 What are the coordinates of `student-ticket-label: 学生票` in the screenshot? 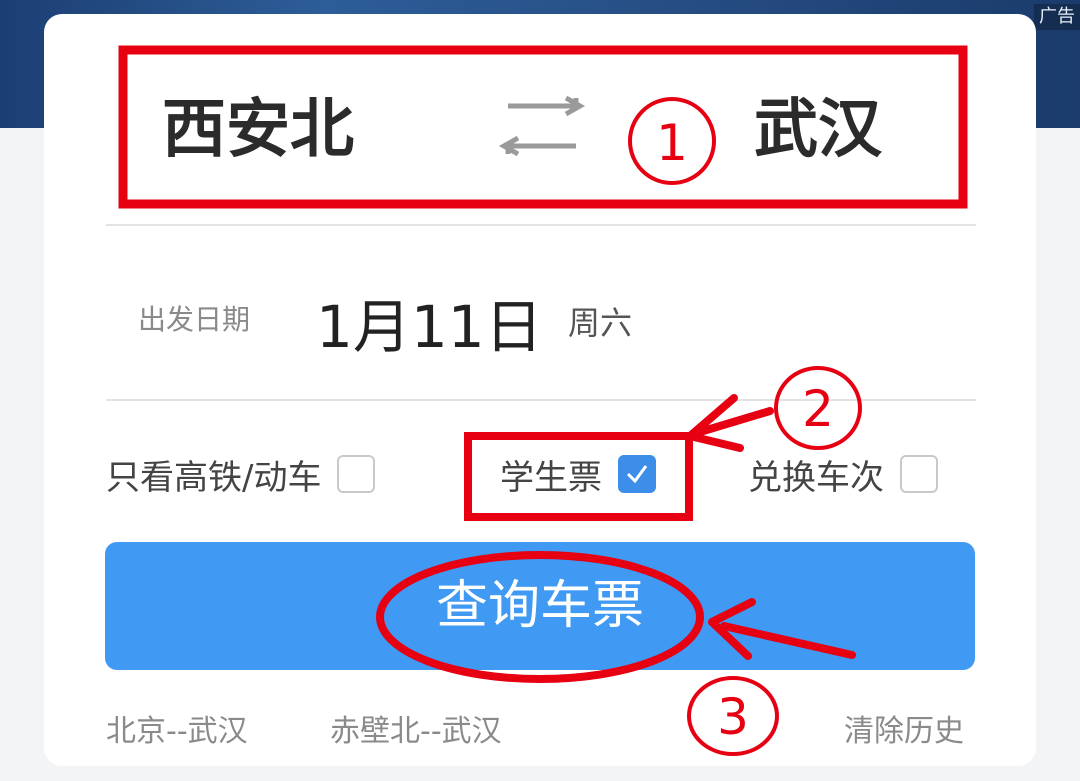 It's located at (551, 477).